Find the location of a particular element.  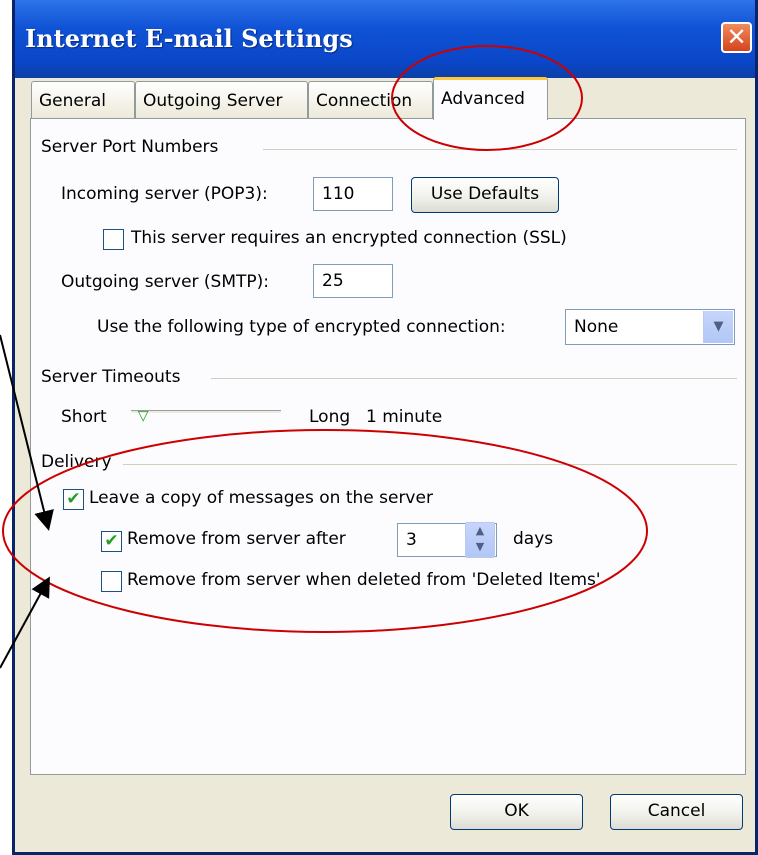

leave-copy-label: Leave a copy of messages on the server is located at coordinates (261, 498).